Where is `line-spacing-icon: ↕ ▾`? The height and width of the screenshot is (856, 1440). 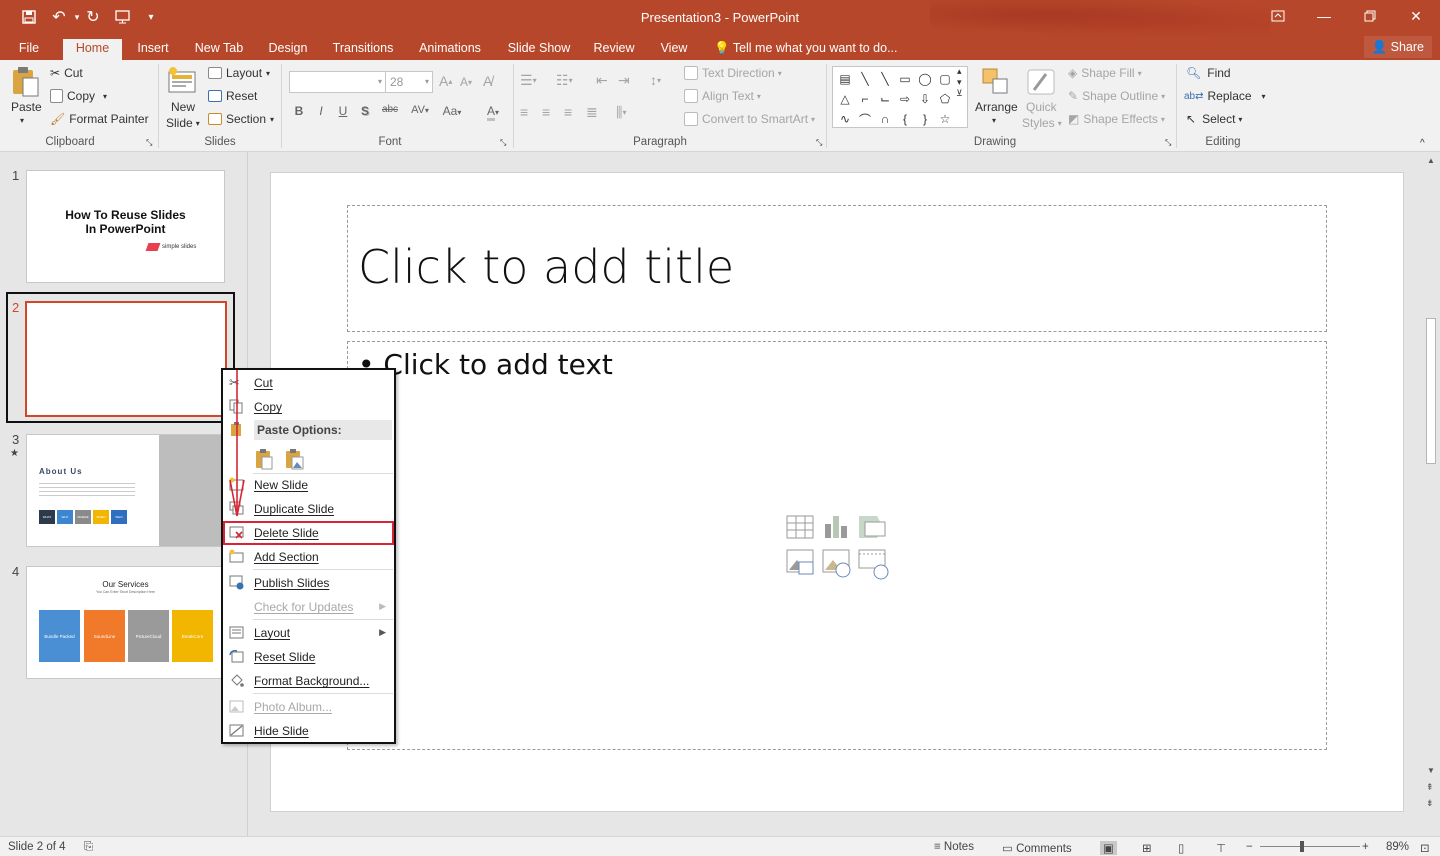 line-spacing-icon: ↕ ▾ is located at coordinates (655, 80).